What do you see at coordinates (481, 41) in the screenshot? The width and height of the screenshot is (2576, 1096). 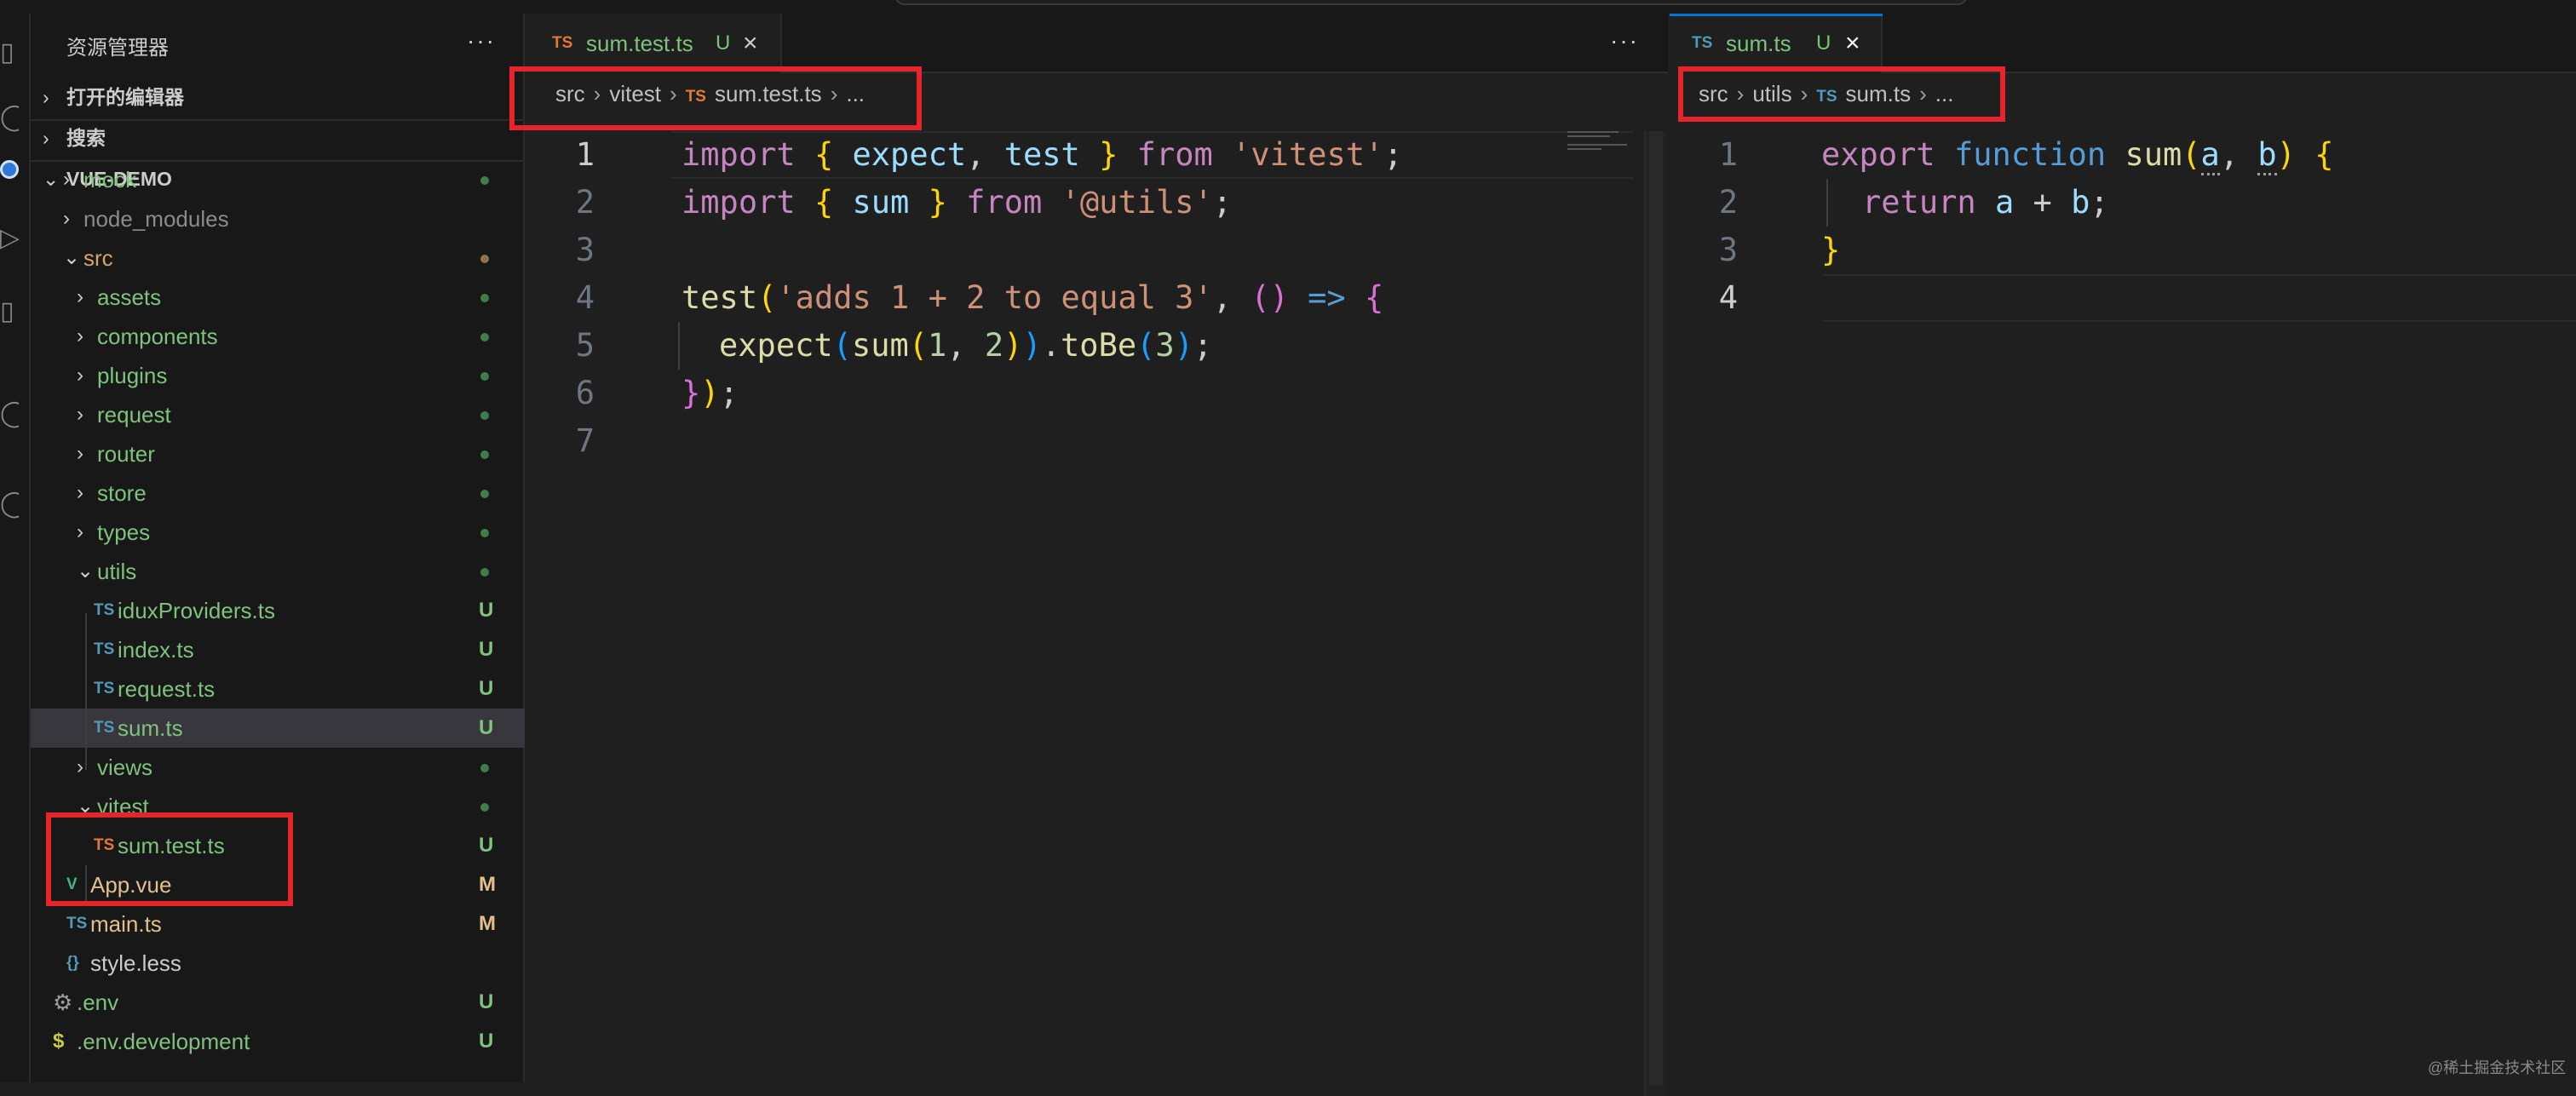 I see `explorer-more-icon: ···` at bounding box center [481, 41].